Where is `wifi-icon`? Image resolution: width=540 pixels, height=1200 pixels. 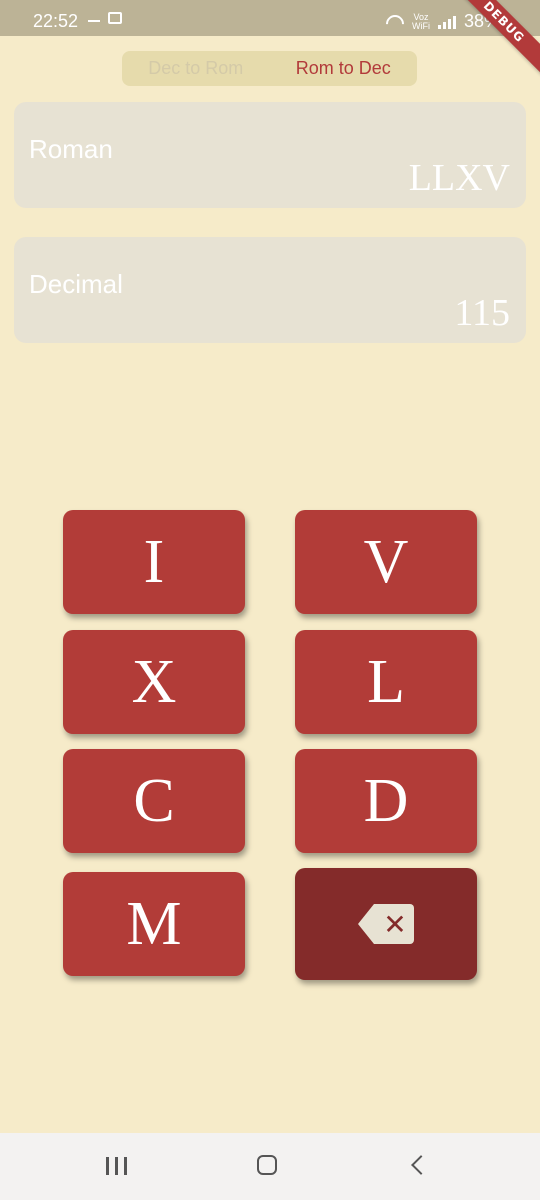 wifi-icon is located at coordinates (395, 22).